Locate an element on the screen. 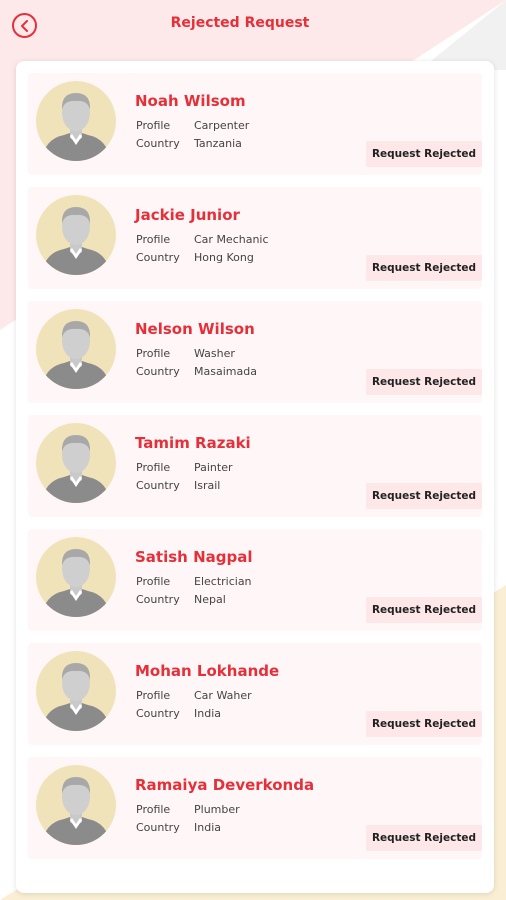 This screenshot has height=900, width=506. profile-value: Plumber is located at coordinates (217, 809).